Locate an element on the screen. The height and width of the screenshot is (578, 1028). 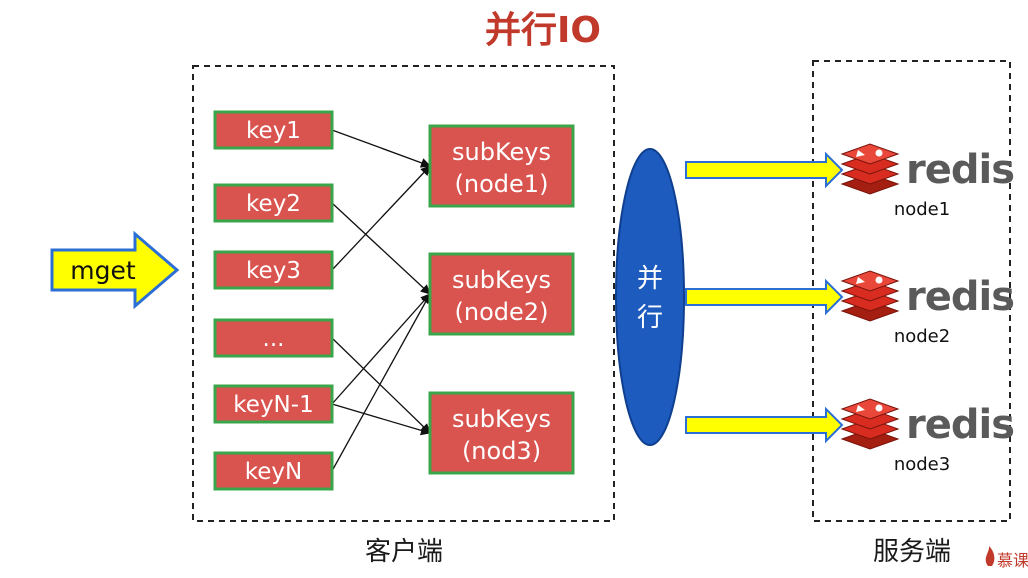
redis-node-label: node3 is located at coordinates (922, 464).